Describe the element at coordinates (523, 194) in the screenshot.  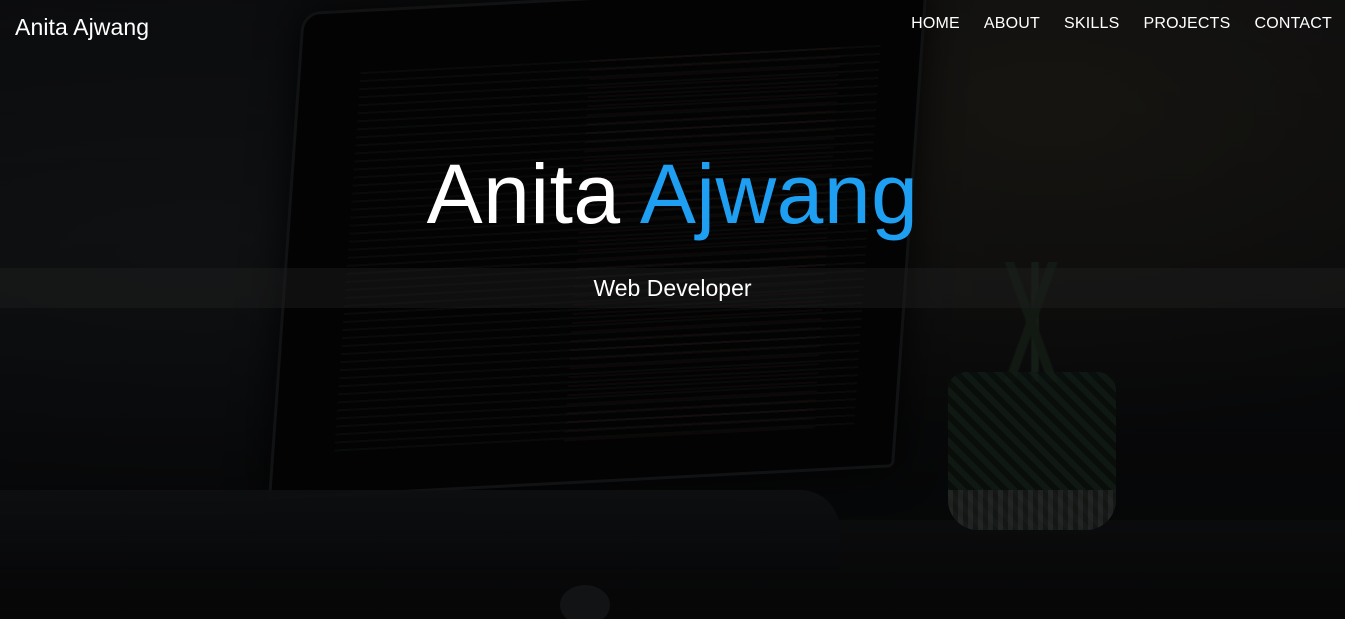
I see `hero-title-first-name: Anita` at that location.